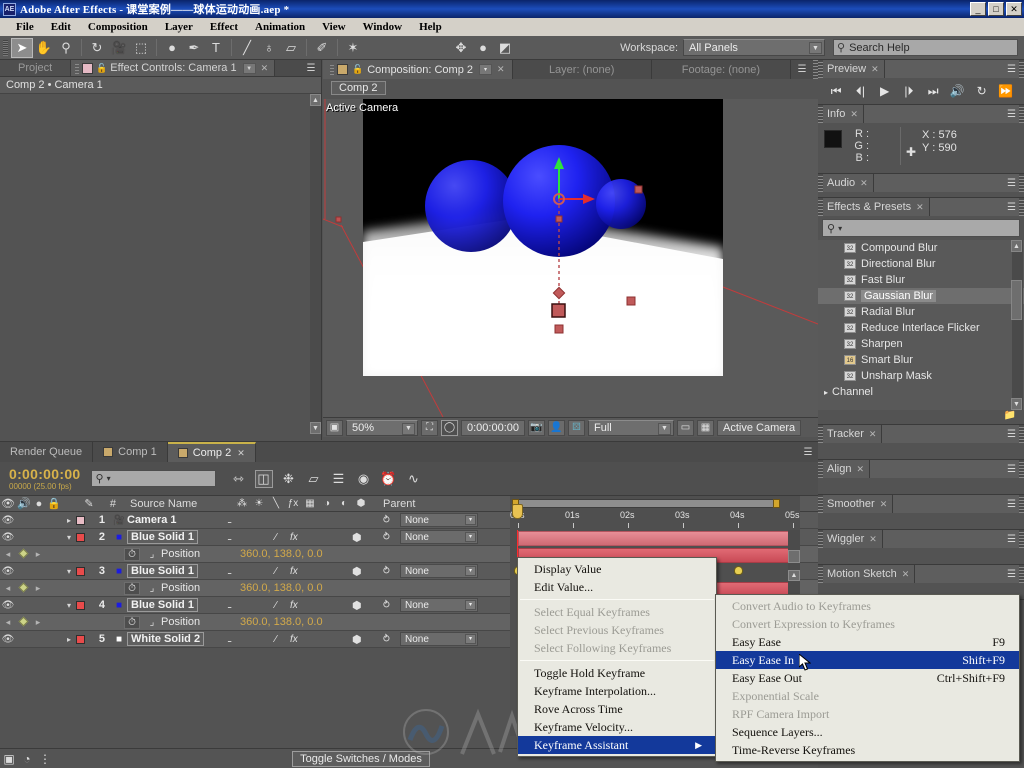 Image resolution: width=1024 pixels, height=768 pixels. What do you see at coordinates (853, 69) in the screenshot?
I see `tab-preview: Preview ✕` at bounding box center [853, 69].